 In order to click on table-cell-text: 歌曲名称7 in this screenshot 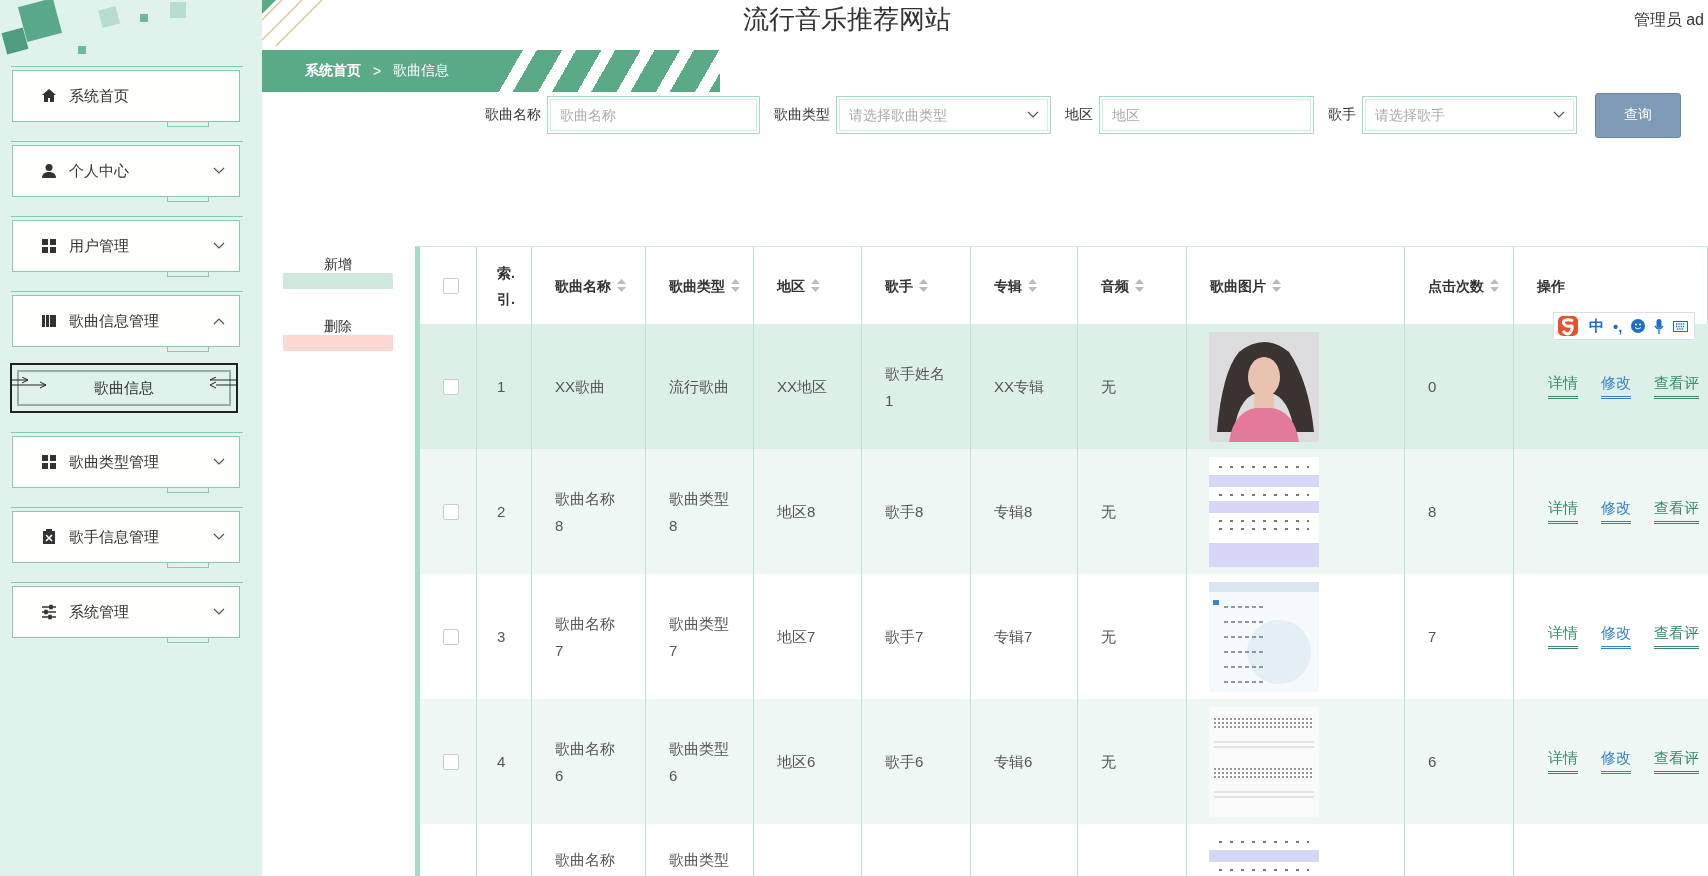, I will do `click(585, 637)`.